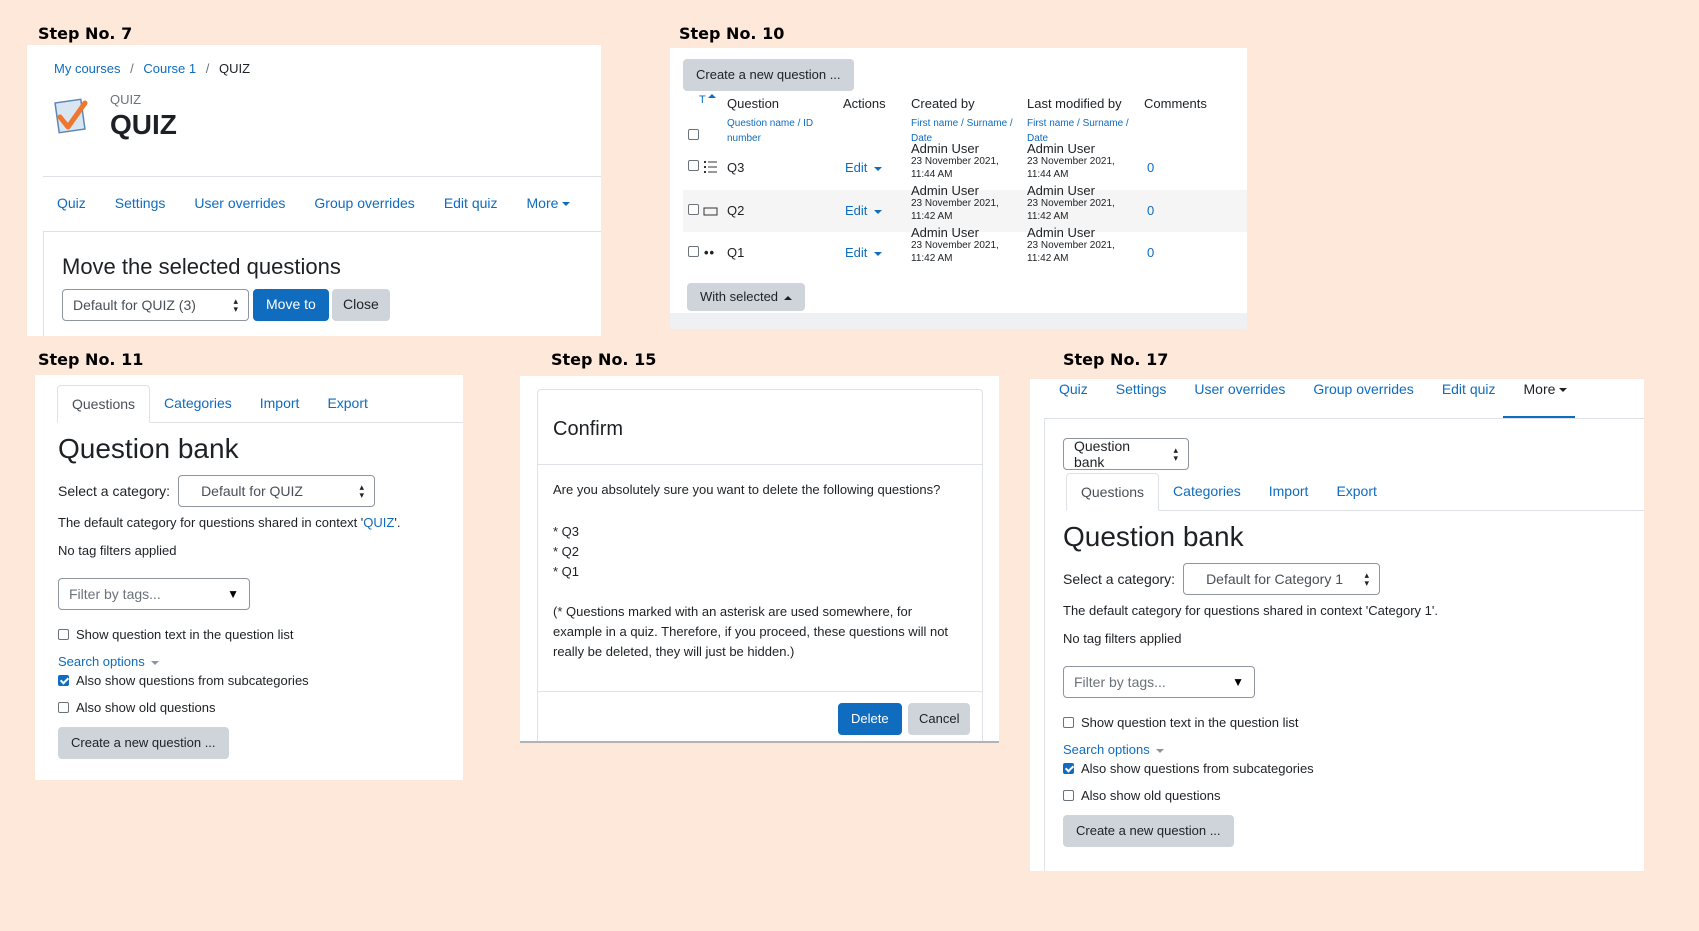 Image resolution: width=1699 pixels, height=931 pixels. I want to click on col-question-sort: Question name / ID number, so click(777, 131).